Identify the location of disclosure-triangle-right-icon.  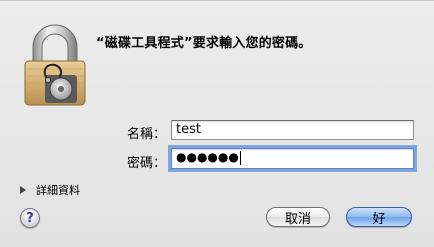
(23, 190).